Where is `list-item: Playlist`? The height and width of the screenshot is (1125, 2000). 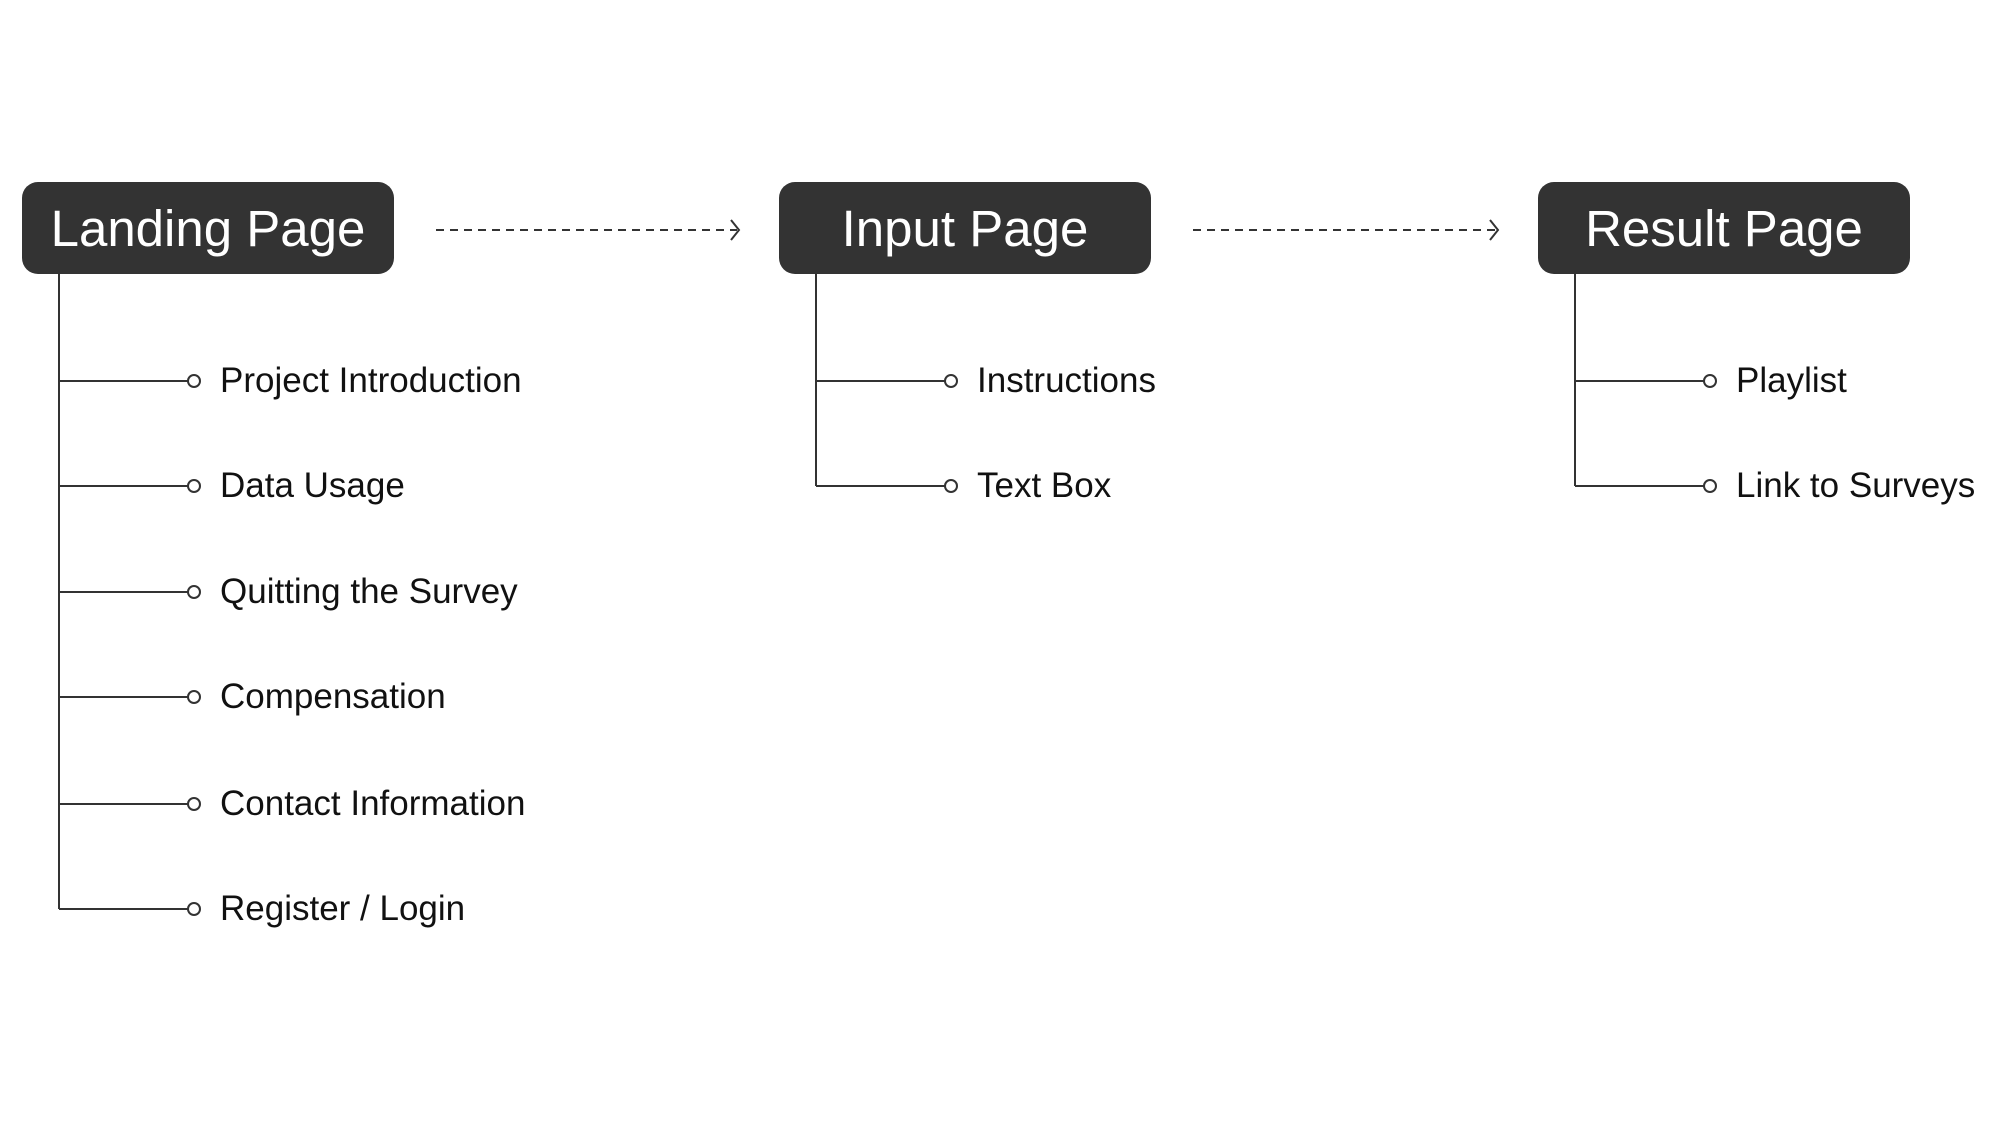
list-item: Playlist is located at coordinates (1791, 380).